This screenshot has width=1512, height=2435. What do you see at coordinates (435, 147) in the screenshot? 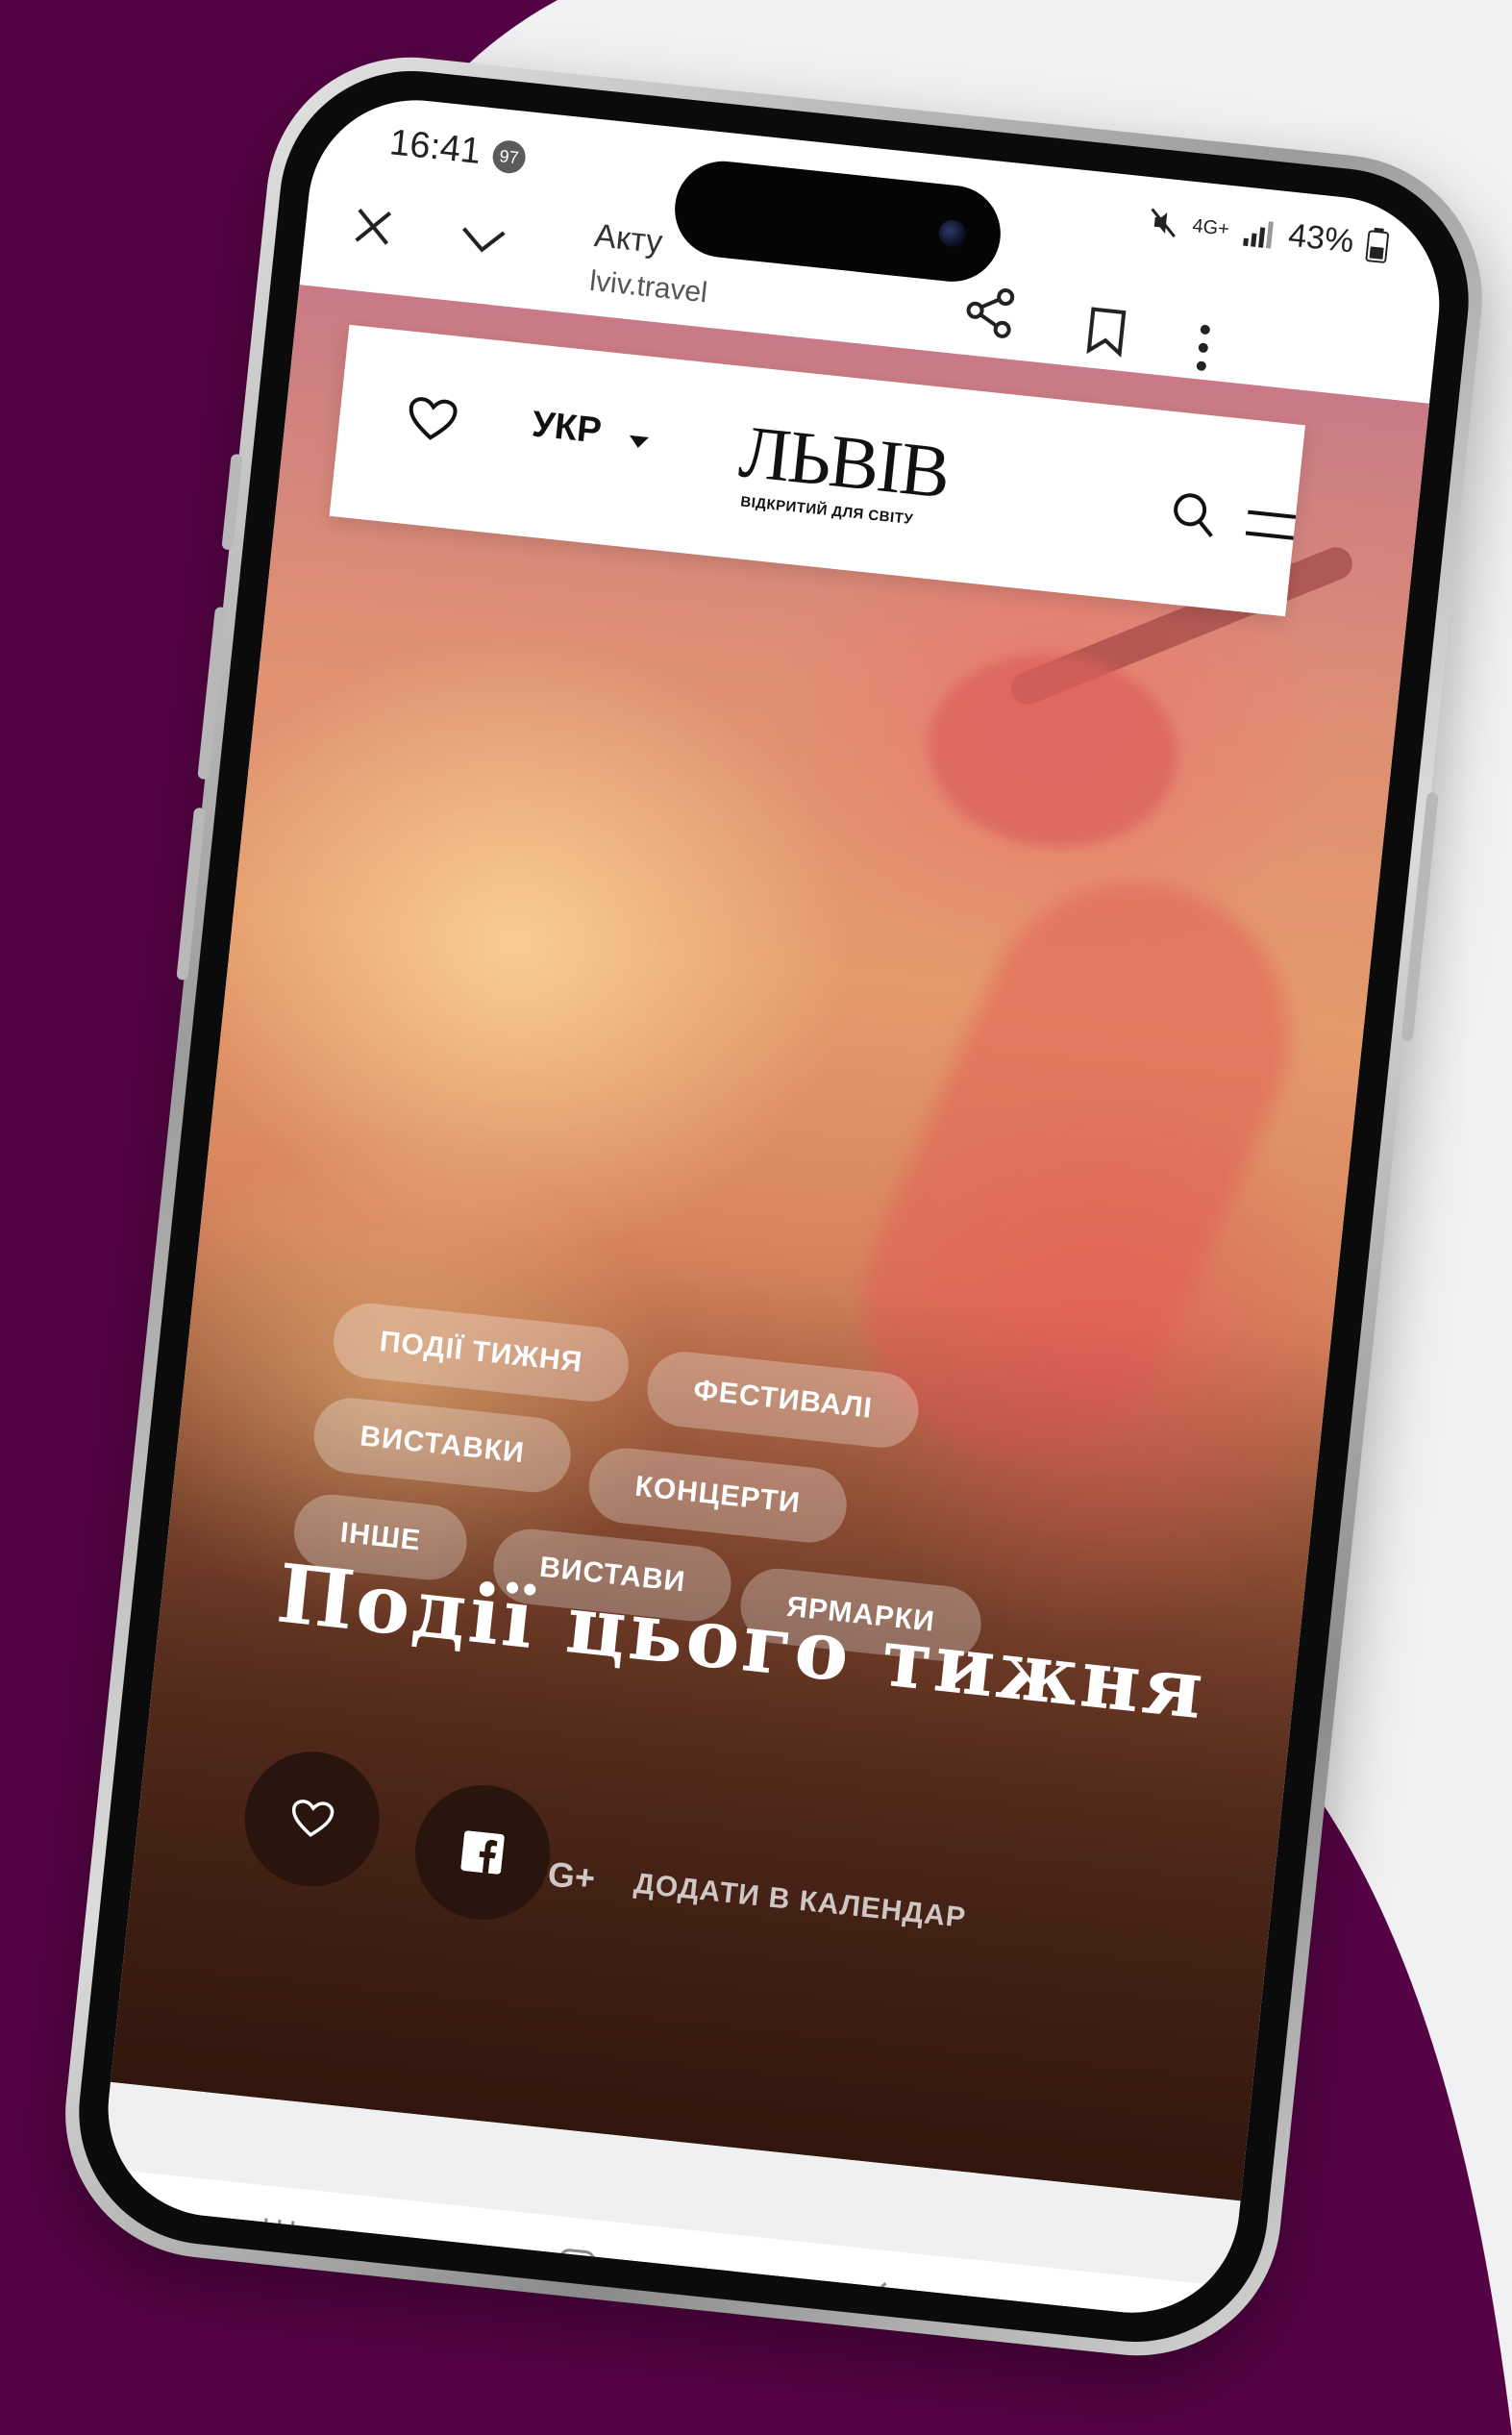
I see `status-time: 16:41` at bounding box center [435, 147].